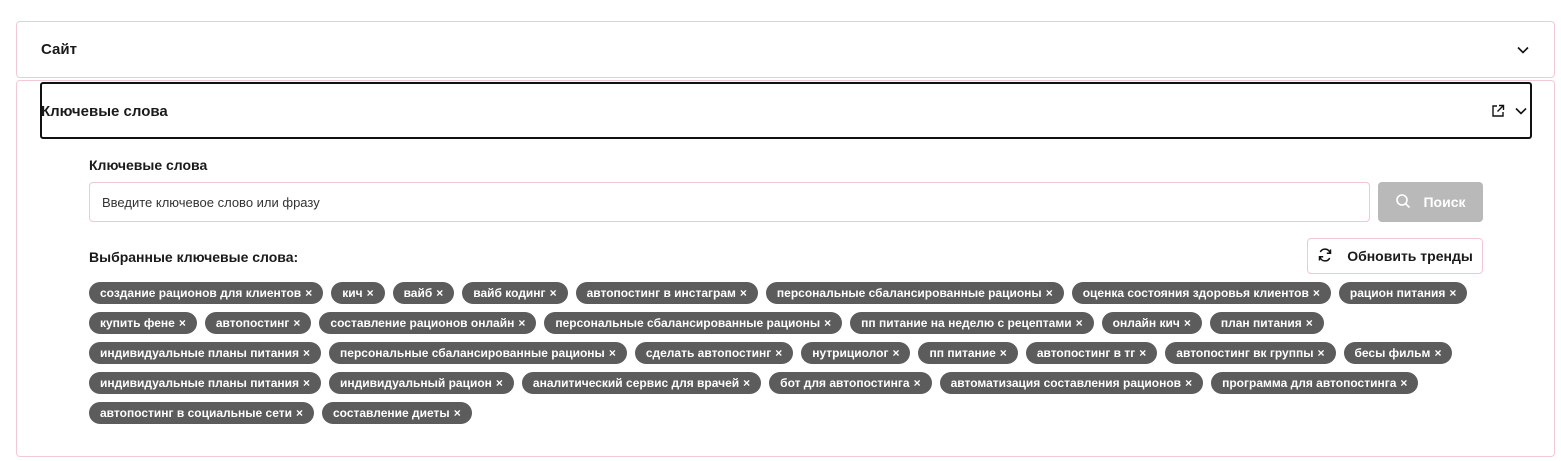  I want to click on keyword-tag: автопостинг в инстаграм ×, so click(666, 293).